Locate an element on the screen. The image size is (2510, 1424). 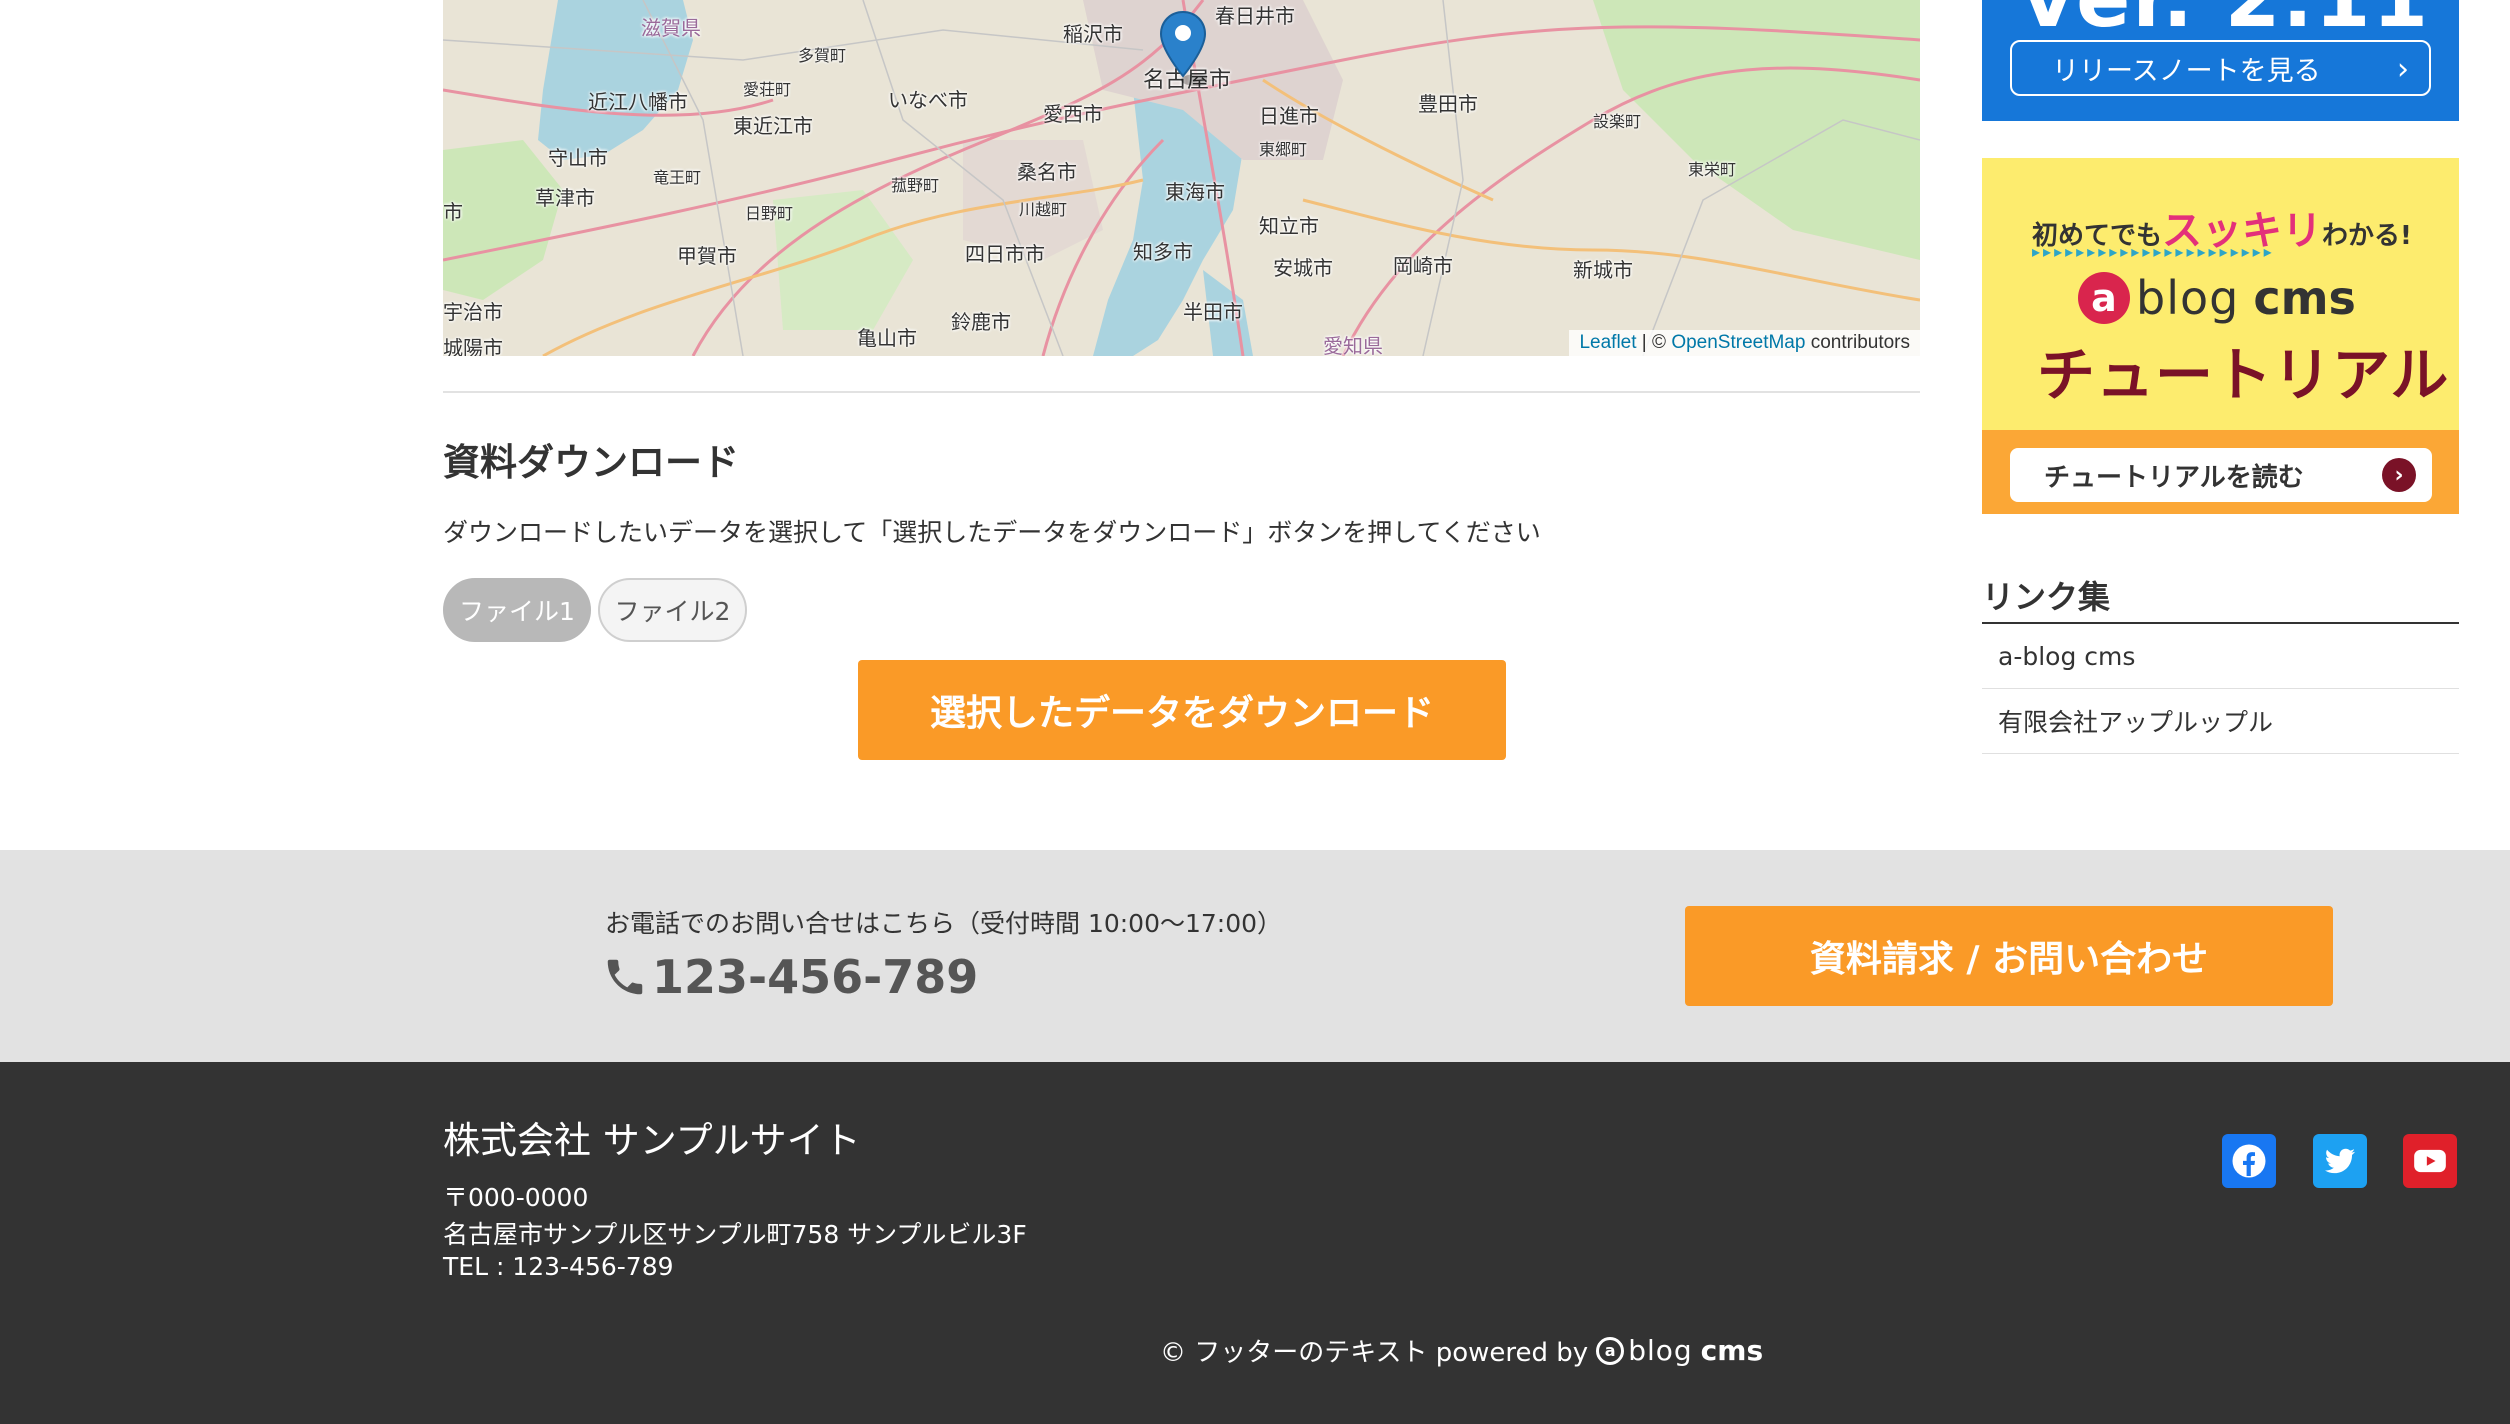
map-label: 稲沢市 is located at coordinates (1093, 34).